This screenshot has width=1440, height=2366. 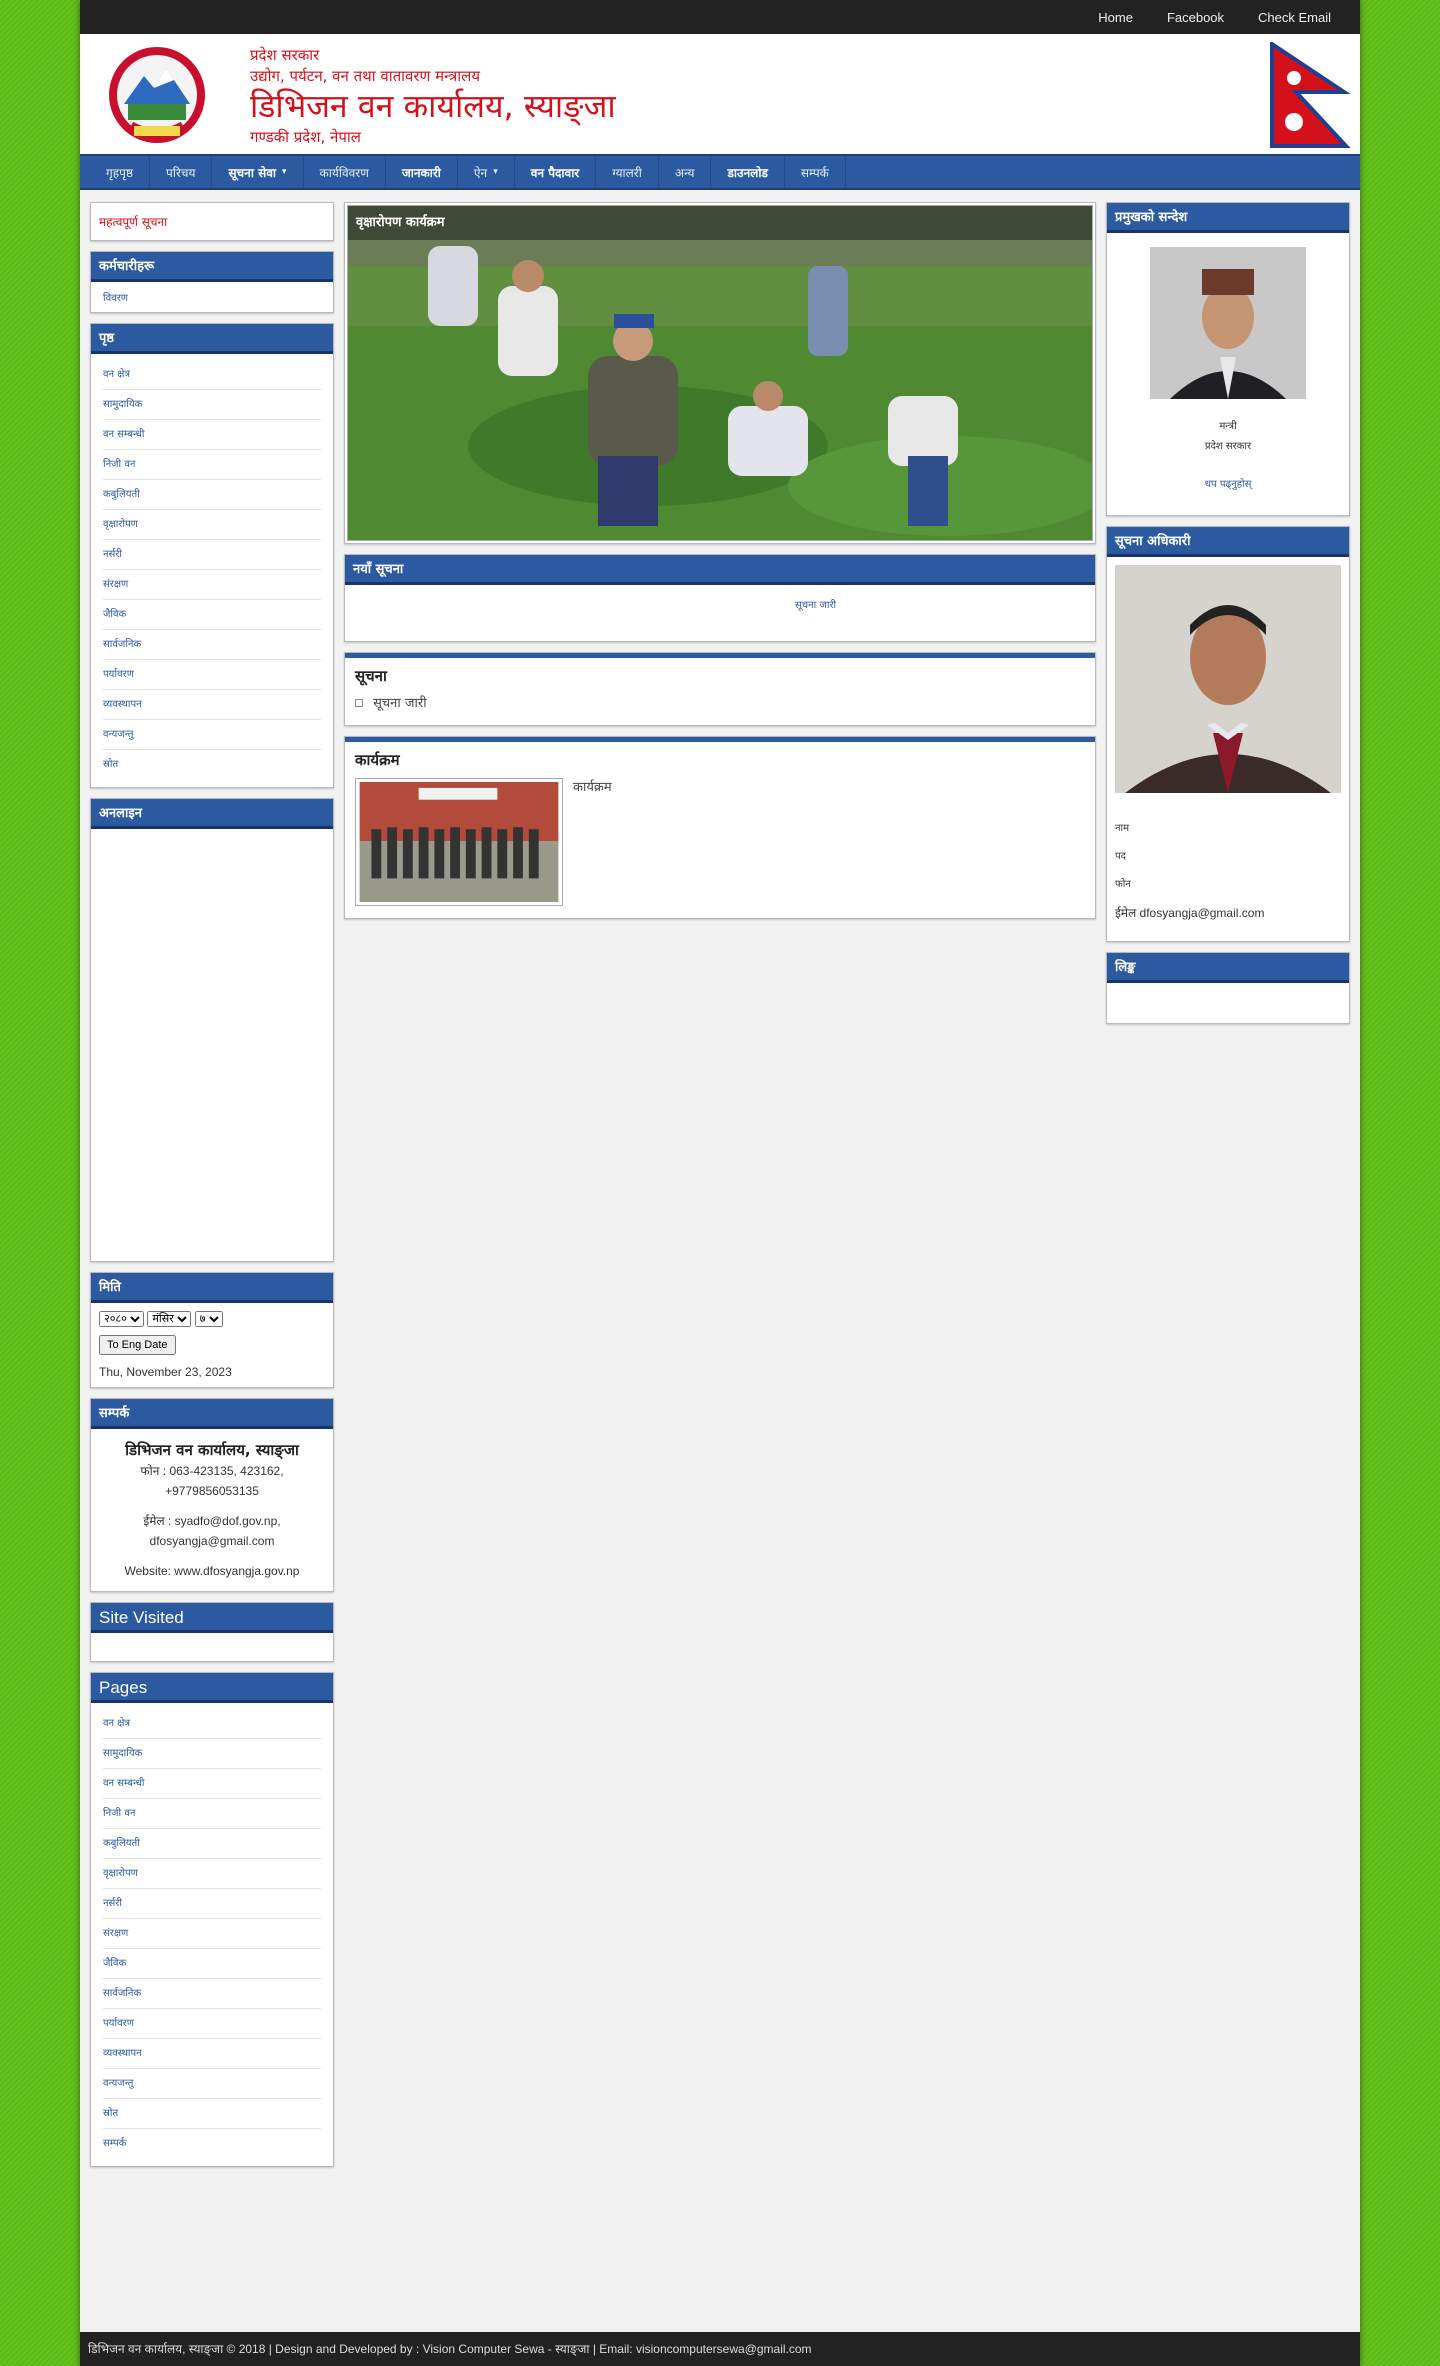 I want to click on nav-item-label: ग्यालरी, so click(x=627, y=172).